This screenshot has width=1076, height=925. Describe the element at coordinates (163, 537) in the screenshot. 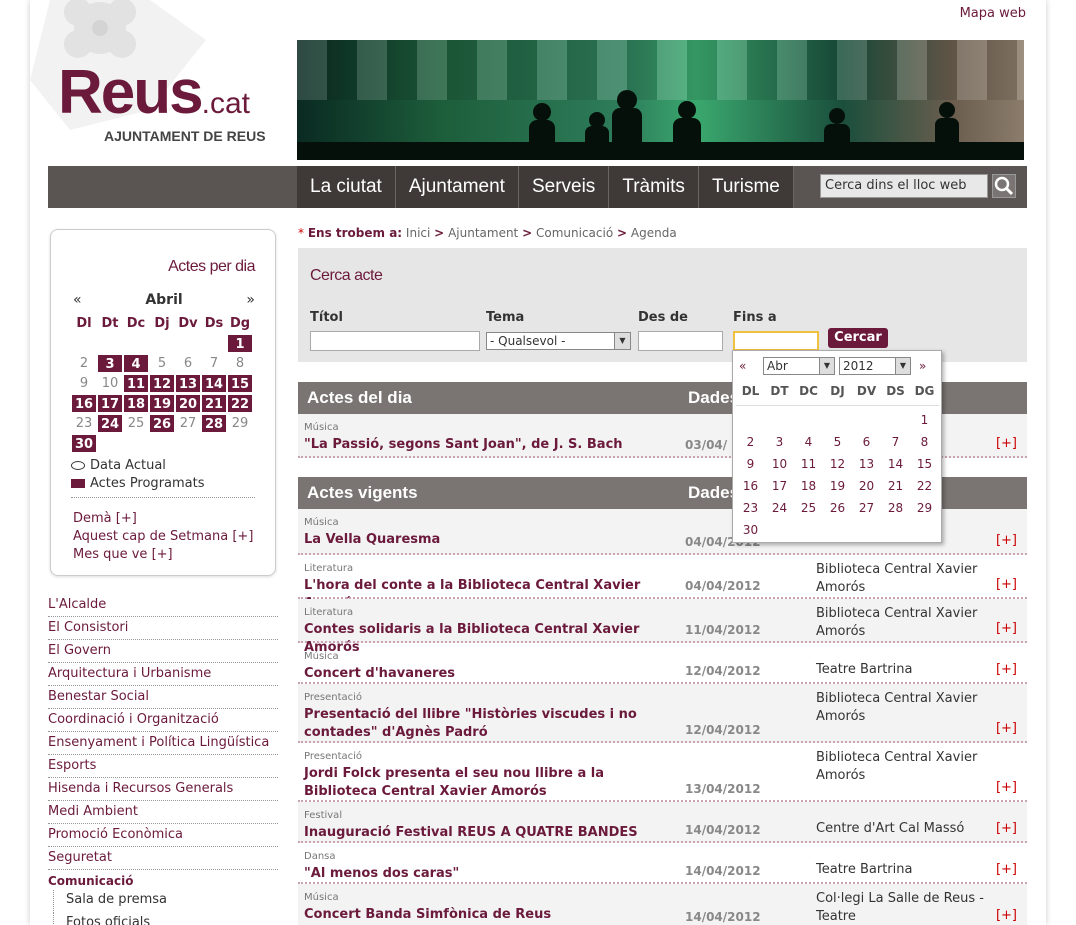

I see `quick-link-weekend: Aquest cap de Setmana [+]` at that location.